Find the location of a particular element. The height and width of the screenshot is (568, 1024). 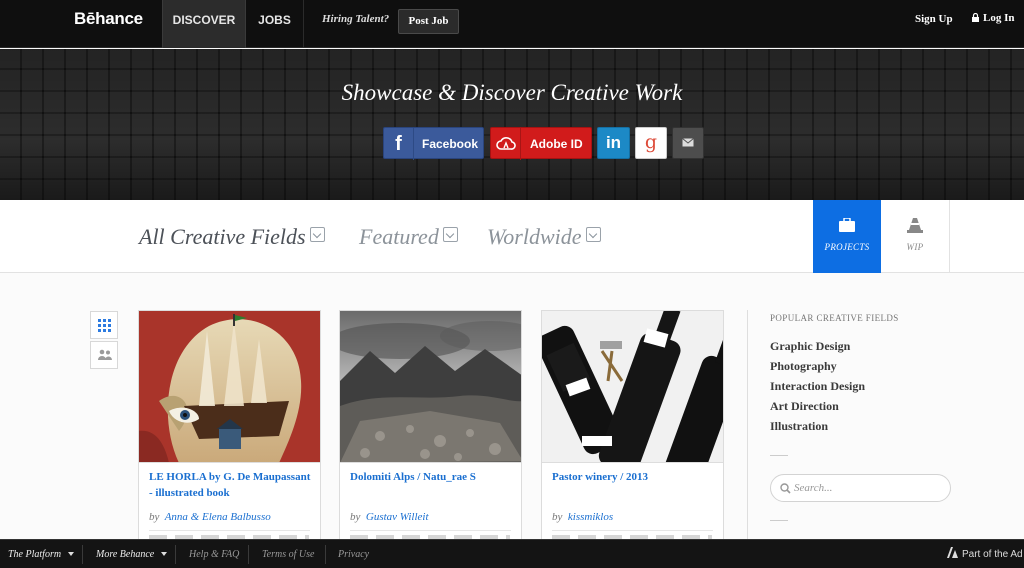

help-faq-link: Help & FAQ is located at coordinates (214, 554).